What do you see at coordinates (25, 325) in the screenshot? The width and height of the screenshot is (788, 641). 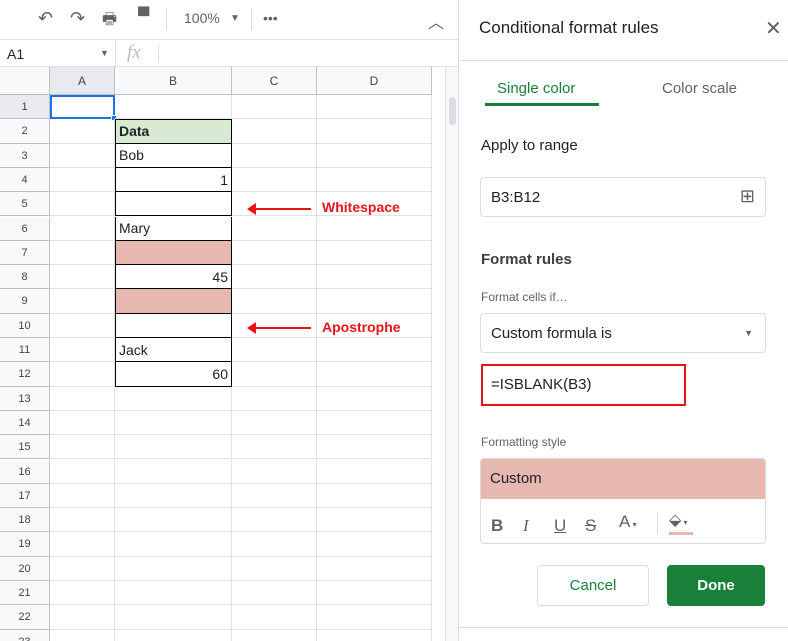 I see `row-header-10: 10` at bounding box center [25, 325].